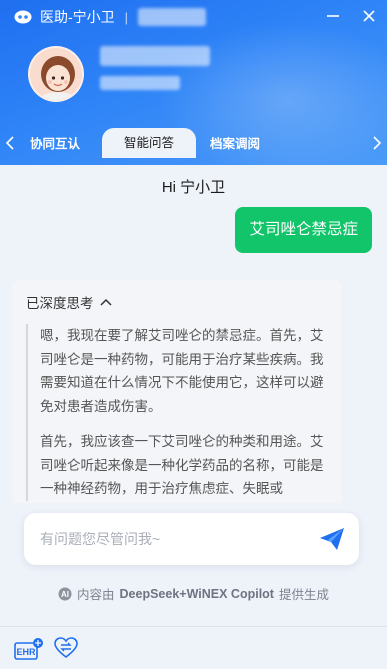  I want to click on chevron-left-icon, so click(10, 143).